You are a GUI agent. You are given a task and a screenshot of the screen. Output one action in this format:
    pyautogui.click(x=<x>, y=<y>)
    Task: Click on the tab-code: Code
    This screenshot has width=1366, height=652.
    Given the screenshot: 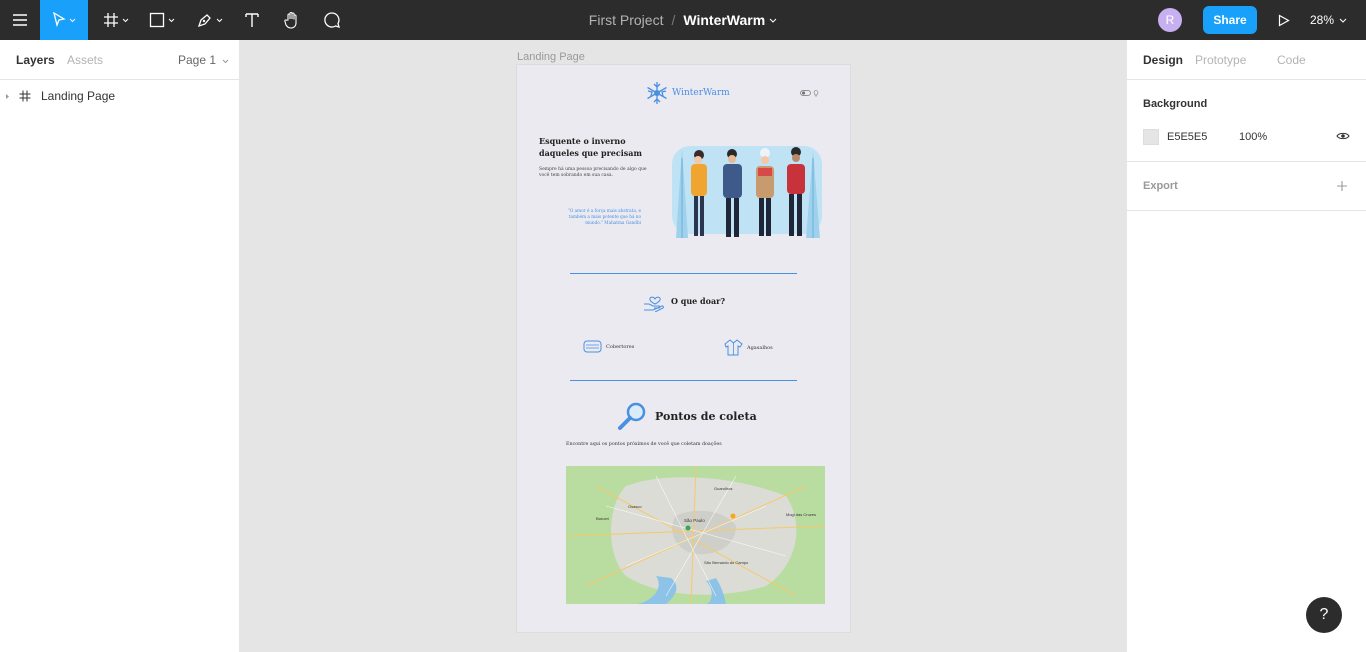 What is the action you would take?
    pyautogui.click(x=1291, y=60)
    